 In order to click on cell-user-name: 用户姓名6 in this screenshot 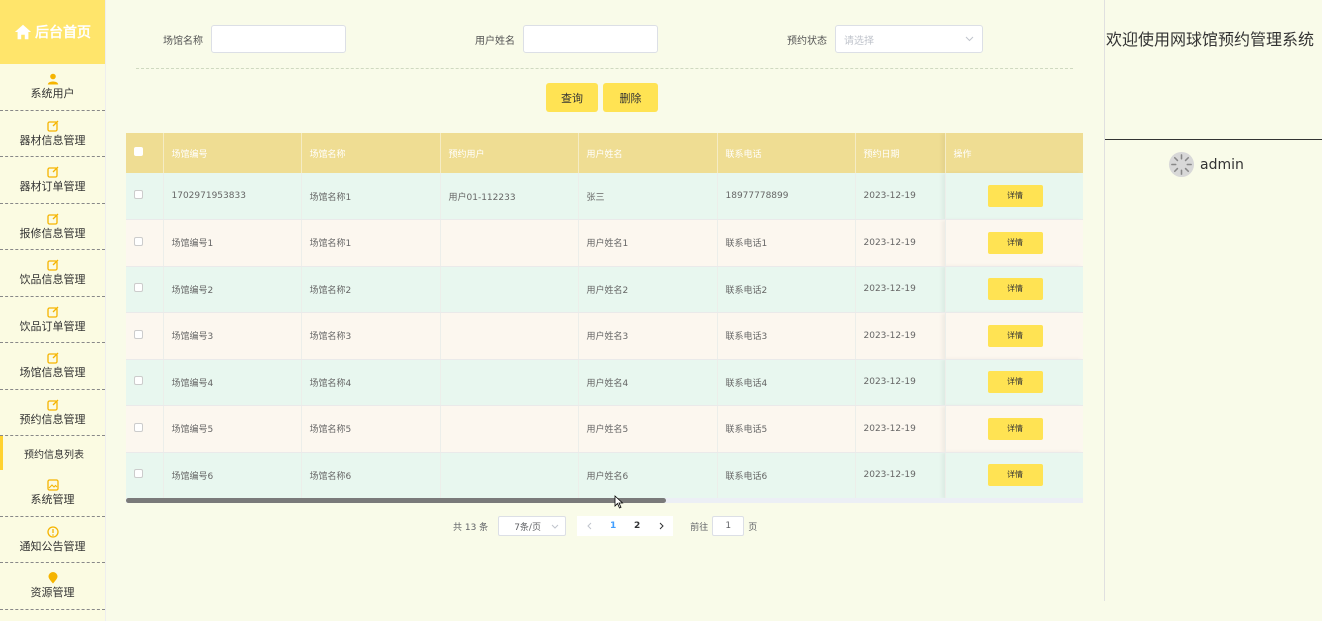, I will do `click(648, 475)`.